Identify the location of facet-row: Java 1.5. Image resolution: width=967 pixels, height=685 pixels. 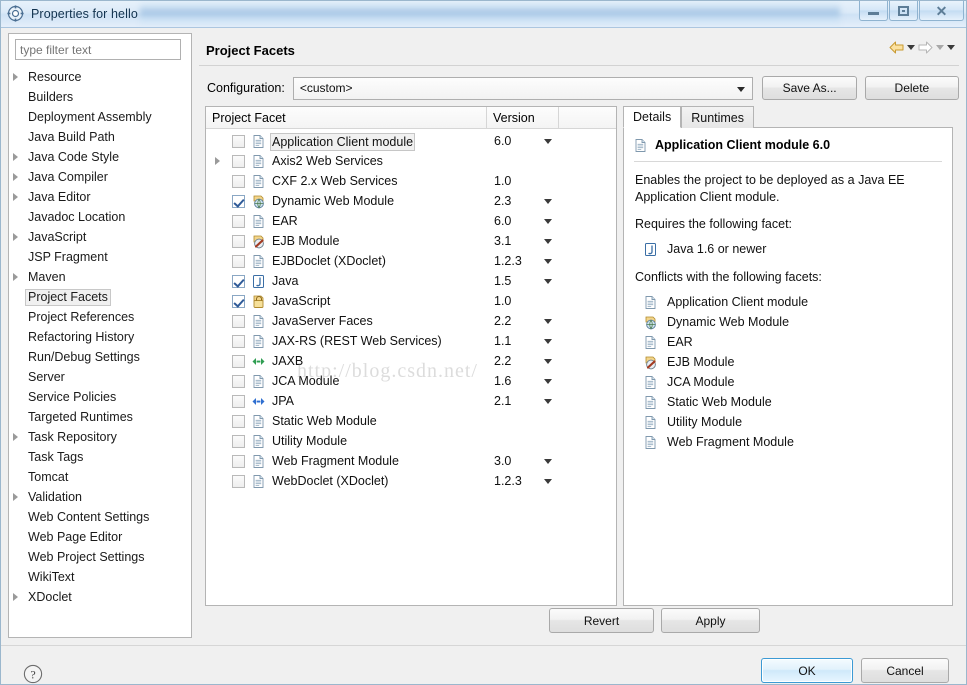
(411, 281).